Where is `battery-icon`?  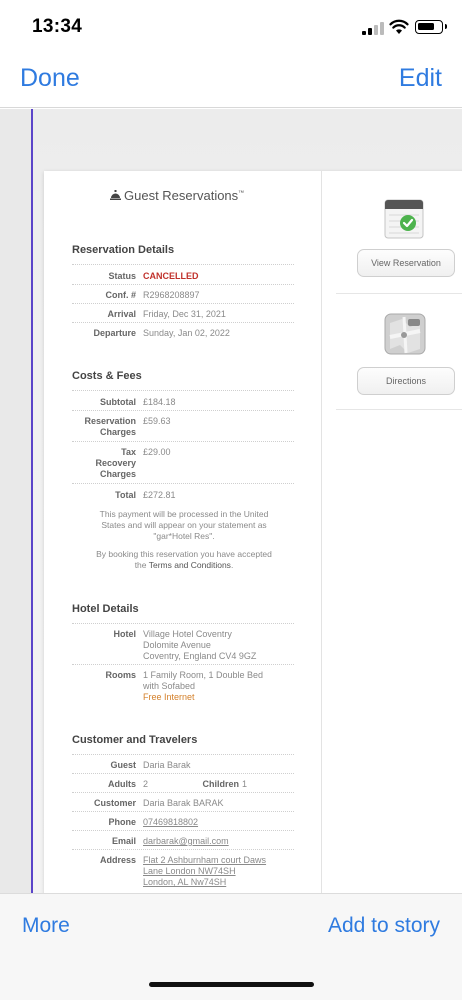
battery-icon is located at coordinates (431, 27).